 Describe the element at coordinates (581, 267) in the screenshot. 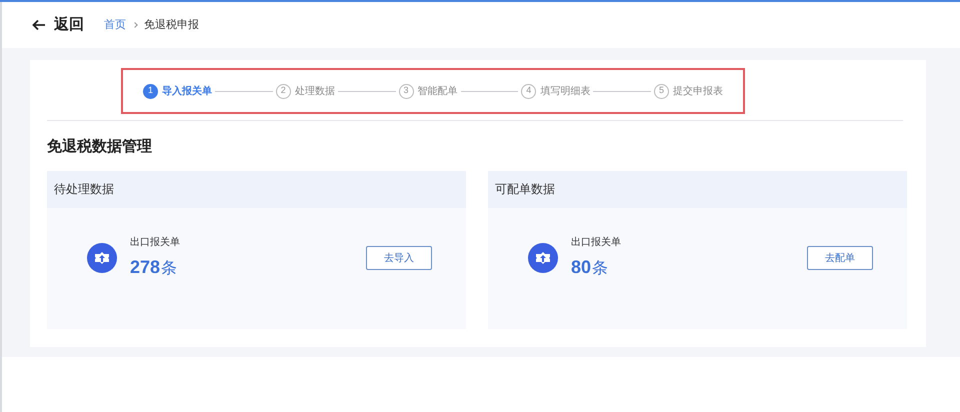

I see `record-count: 80` at that location.